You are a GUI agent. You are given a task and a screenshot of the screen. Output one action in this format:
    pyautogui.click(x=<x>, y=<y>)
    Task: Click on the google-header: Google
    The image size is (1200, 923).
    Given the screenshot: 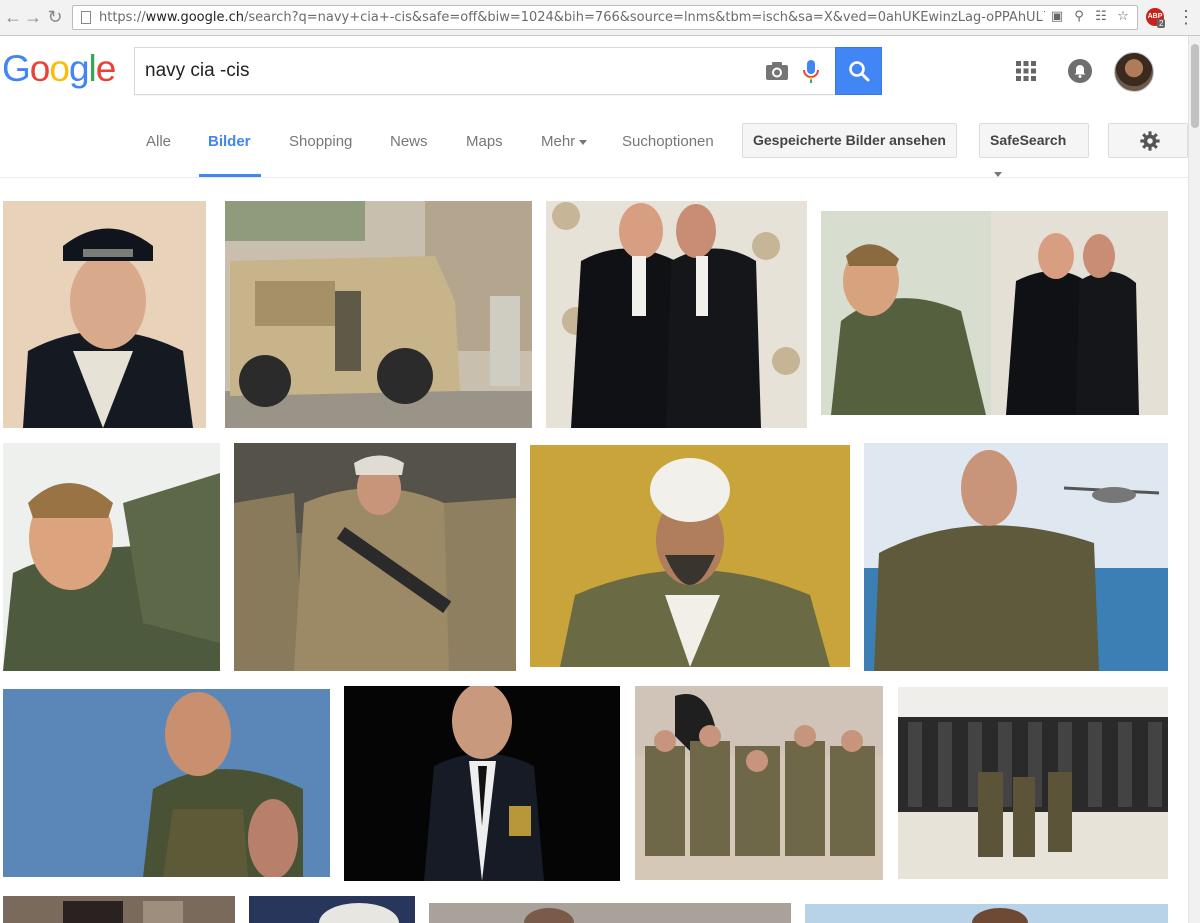 What is the action you would take?
    pyautogui.click(x=594, y=72)
    